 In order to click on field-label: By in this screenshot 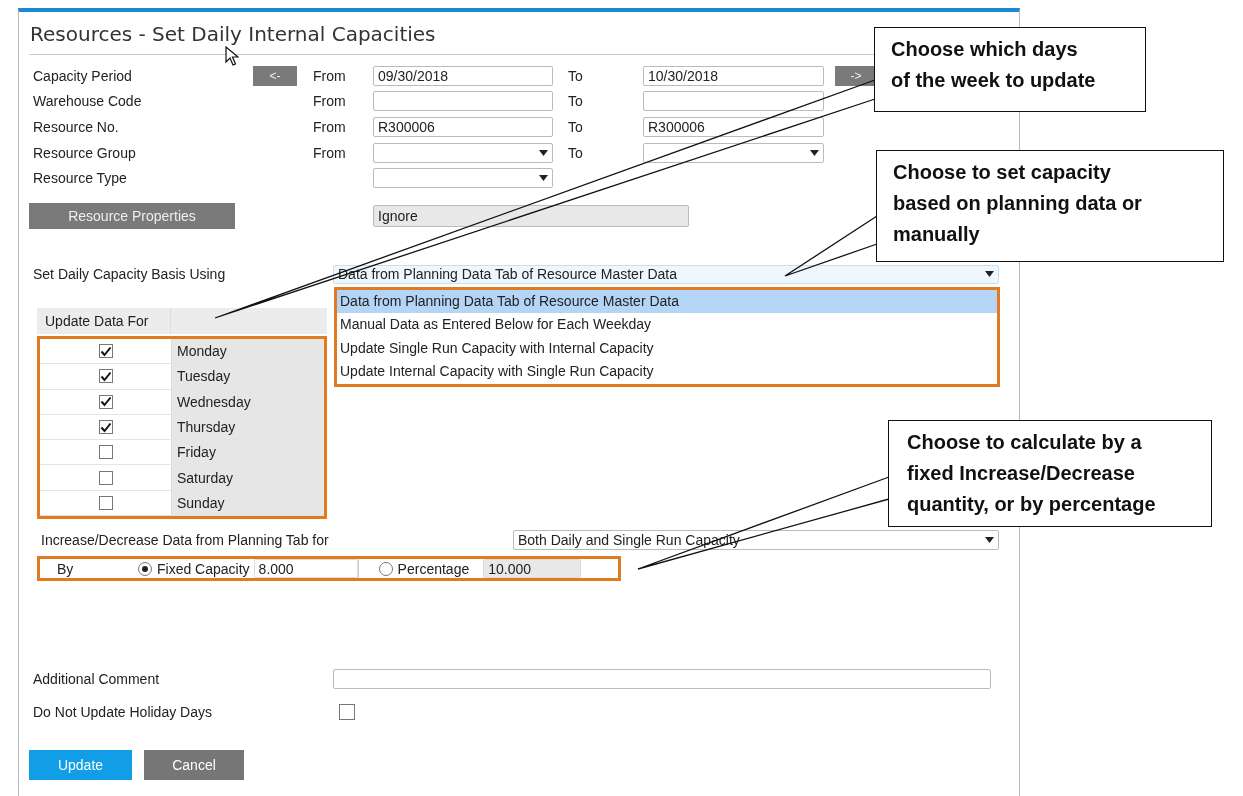, I will do `click(65, 568)`.